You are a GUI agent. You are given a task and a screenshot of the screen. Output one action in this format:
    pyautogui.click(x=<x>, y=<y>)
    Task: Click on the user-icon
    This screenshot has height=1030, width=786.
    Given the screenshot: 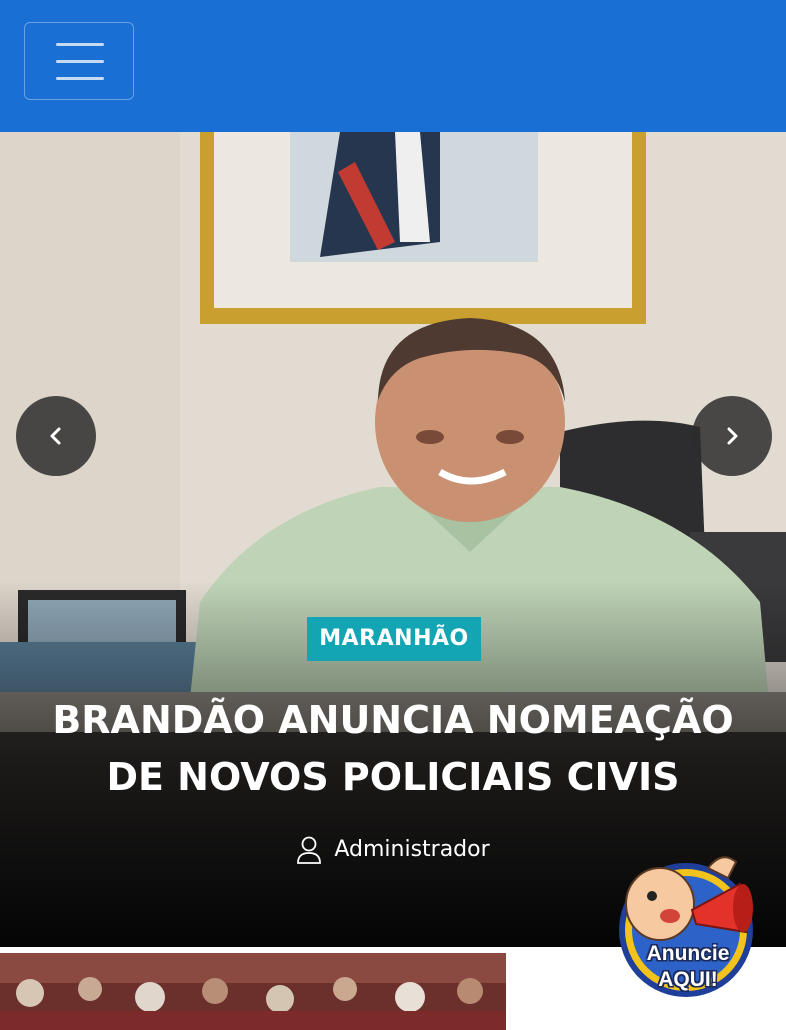 What is the action you would take?
    pyautogui.click(x=309, y=850)
    